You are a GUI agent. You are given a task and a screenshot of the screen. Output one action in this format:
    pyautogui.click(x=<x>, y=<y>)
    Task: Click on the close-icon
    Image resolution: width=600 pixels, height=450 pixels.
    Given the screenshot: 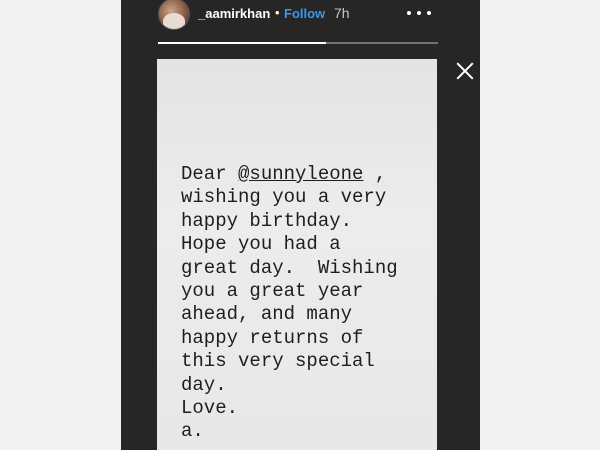 What is the action you would take?
    pyautogui.click(x=465, y=71)
    